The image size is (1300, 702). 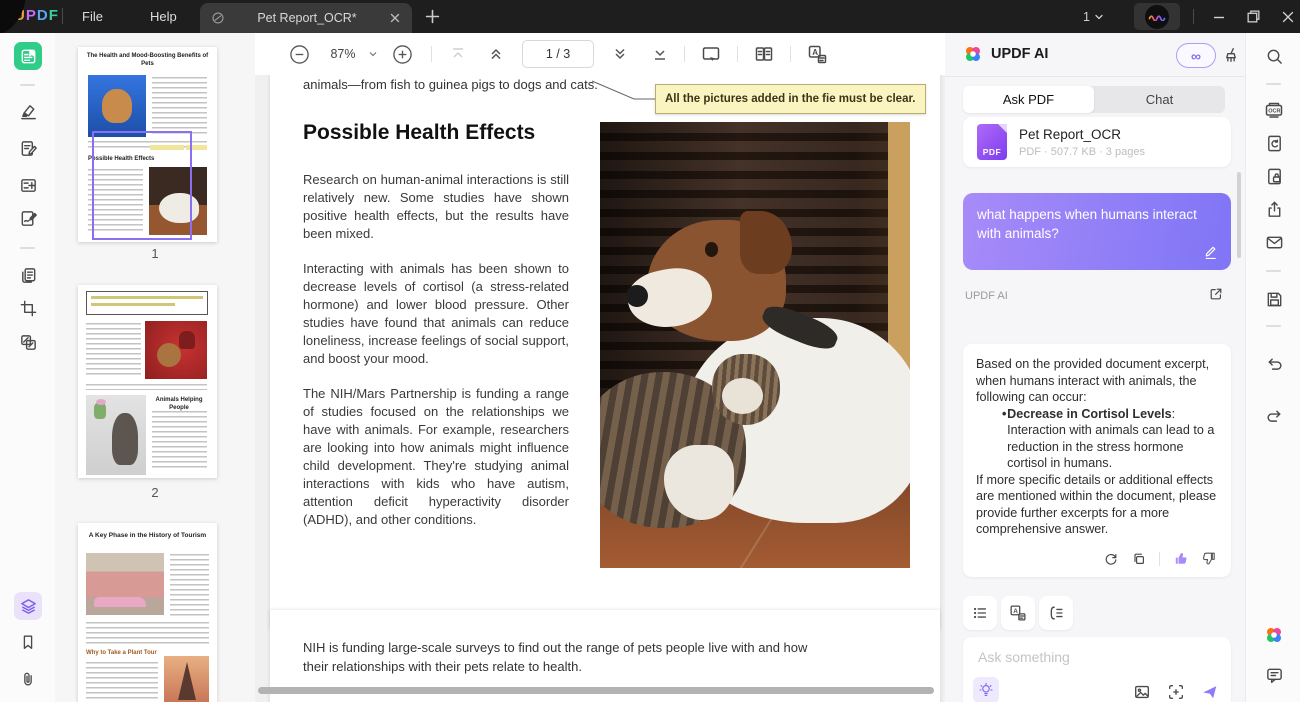 I want to click on new-tab-icon, so click(x=432, y=16).